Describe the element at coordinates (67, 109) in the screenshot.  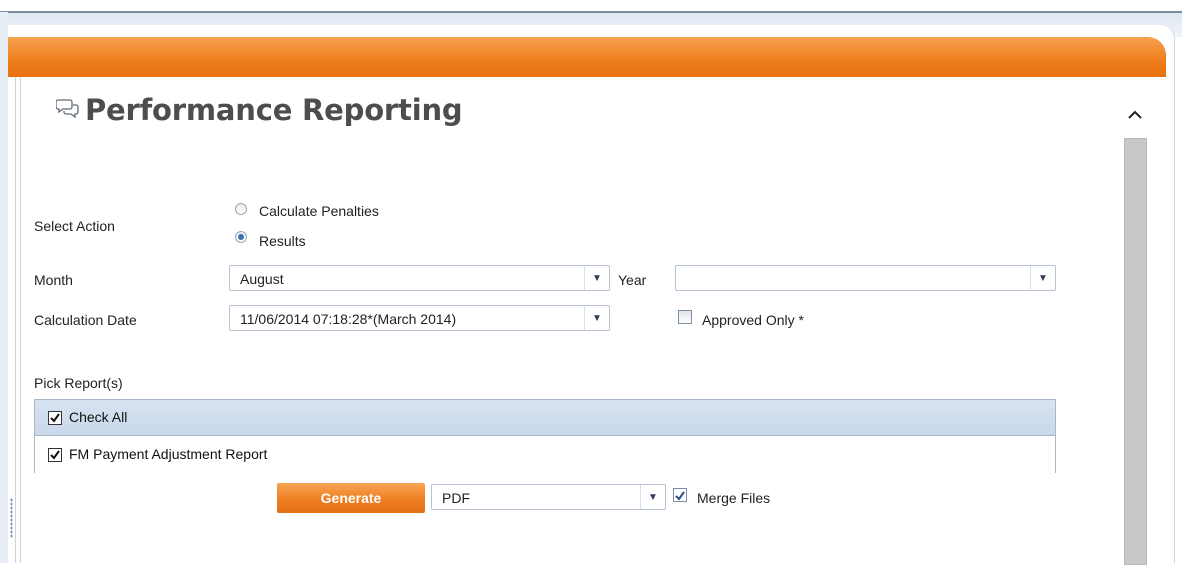
I see `speech-bubbles-icon` at that location.